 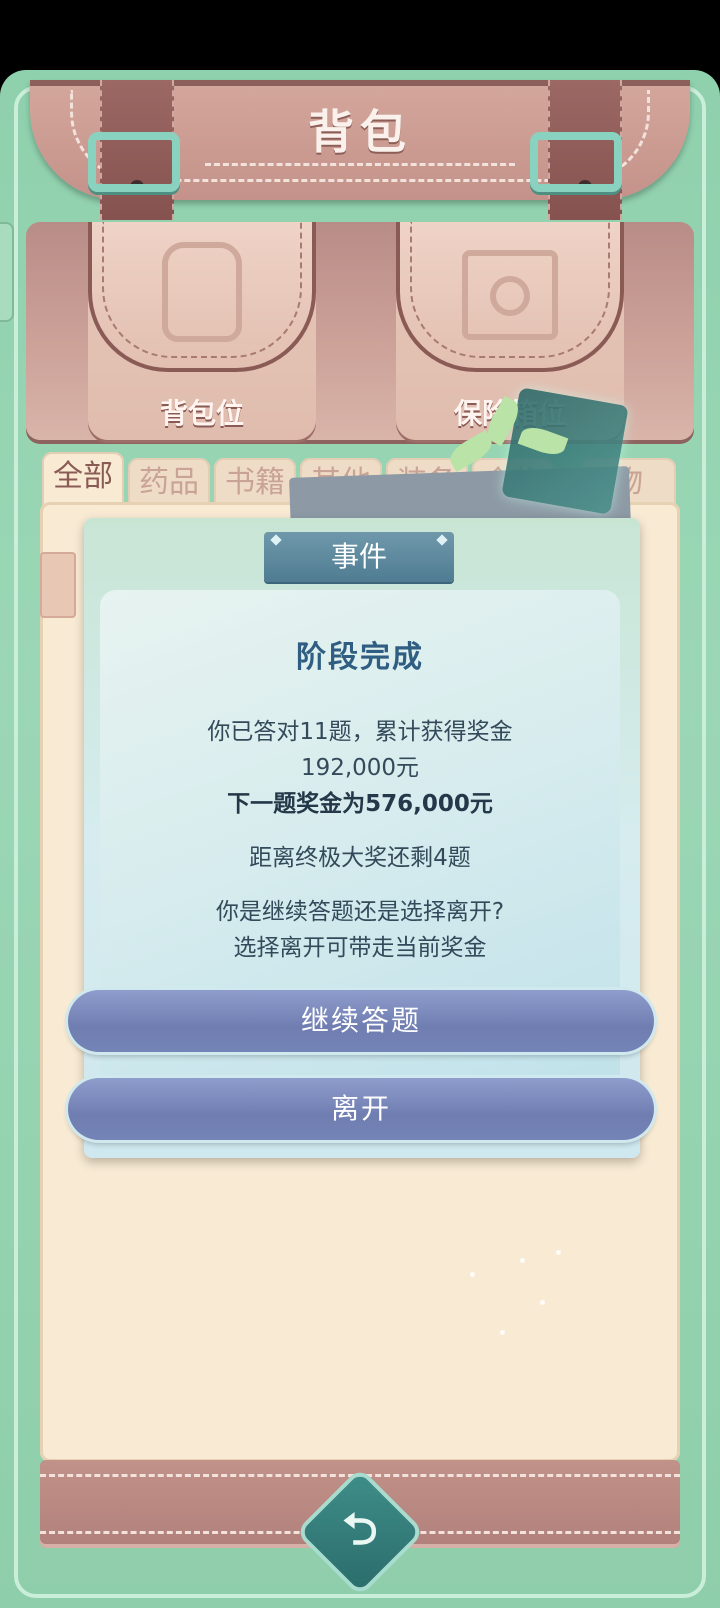 I want to click on dialog-text-remaining: 距离终极大奖还剩4题, so click(x=360, y=858).